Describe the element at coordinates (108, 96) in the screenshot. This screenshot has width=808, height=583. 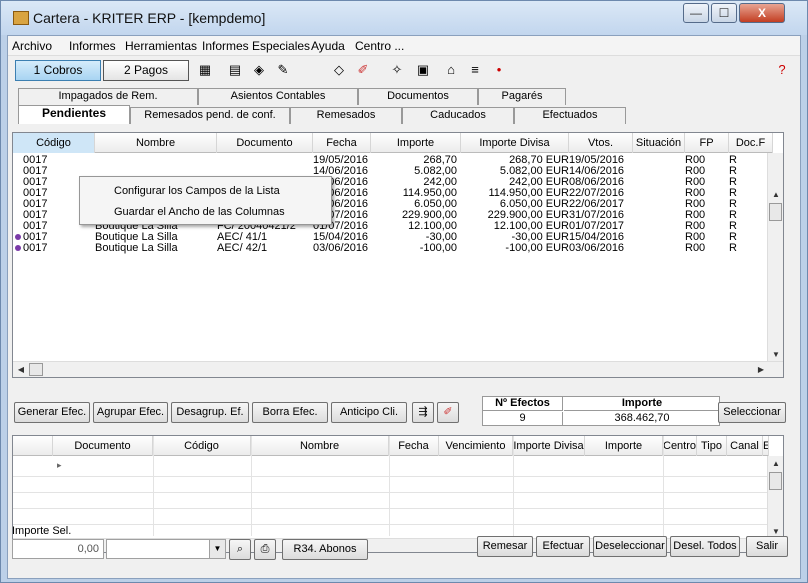
I see `tab-impagados: Impagados de Rem.` at that location.